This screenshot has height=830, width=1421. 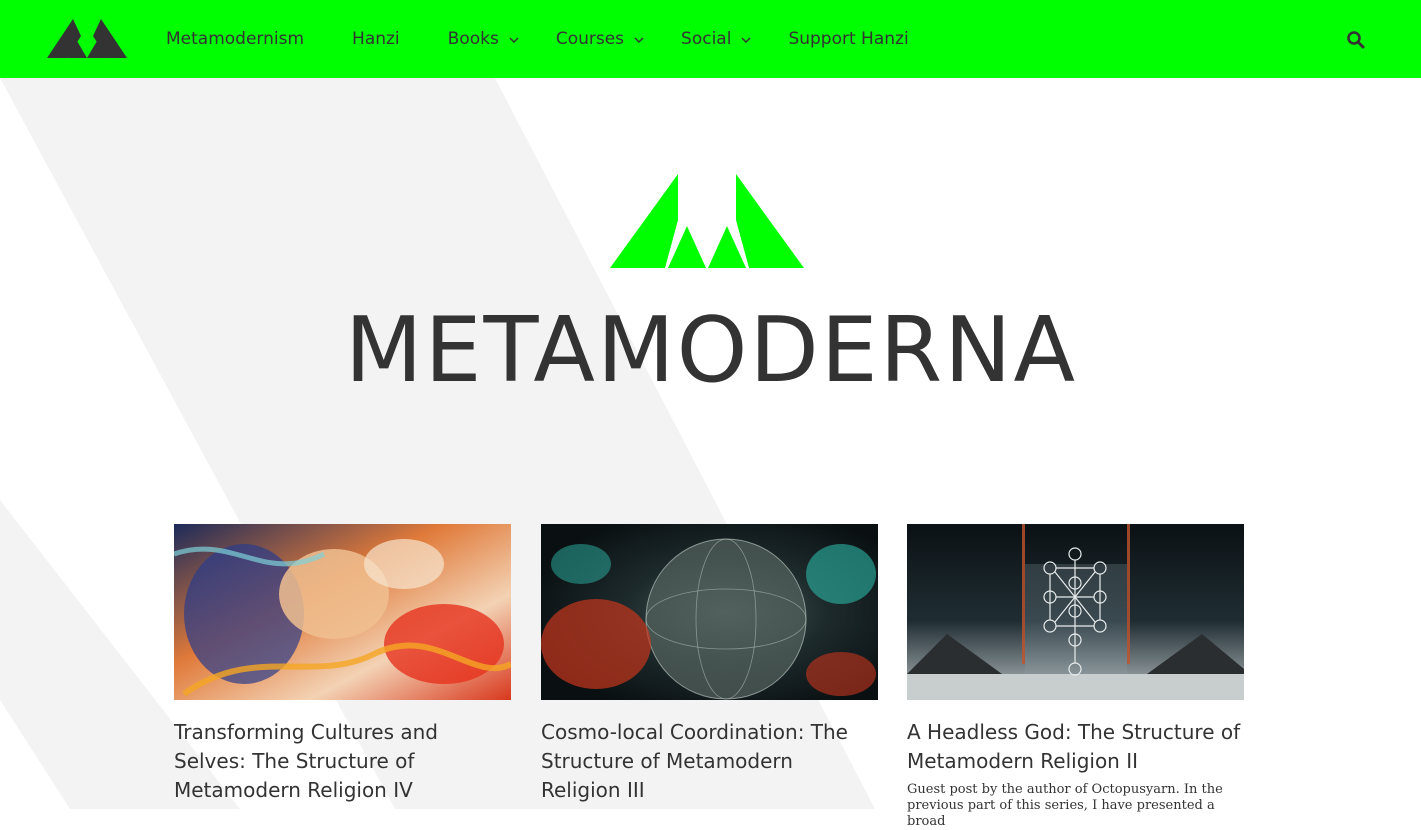 What do you see at coordinates (706, 39) in the screenshot?
I see `nav-item-label: Social` at bounding box center [706, 39].